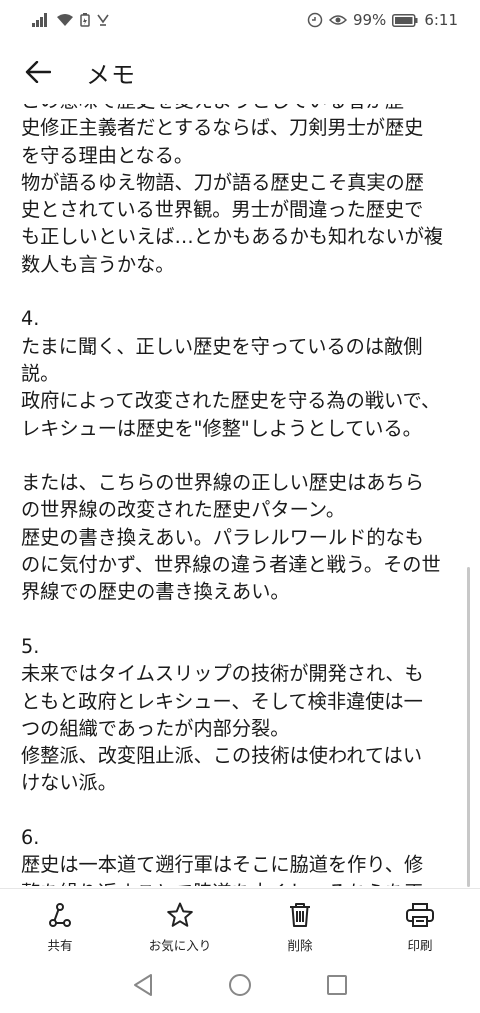 This screenshot has width=480, height=1013. I want to click on note-line: の世界線の改変された歴史パターン。, so click(183, 510).